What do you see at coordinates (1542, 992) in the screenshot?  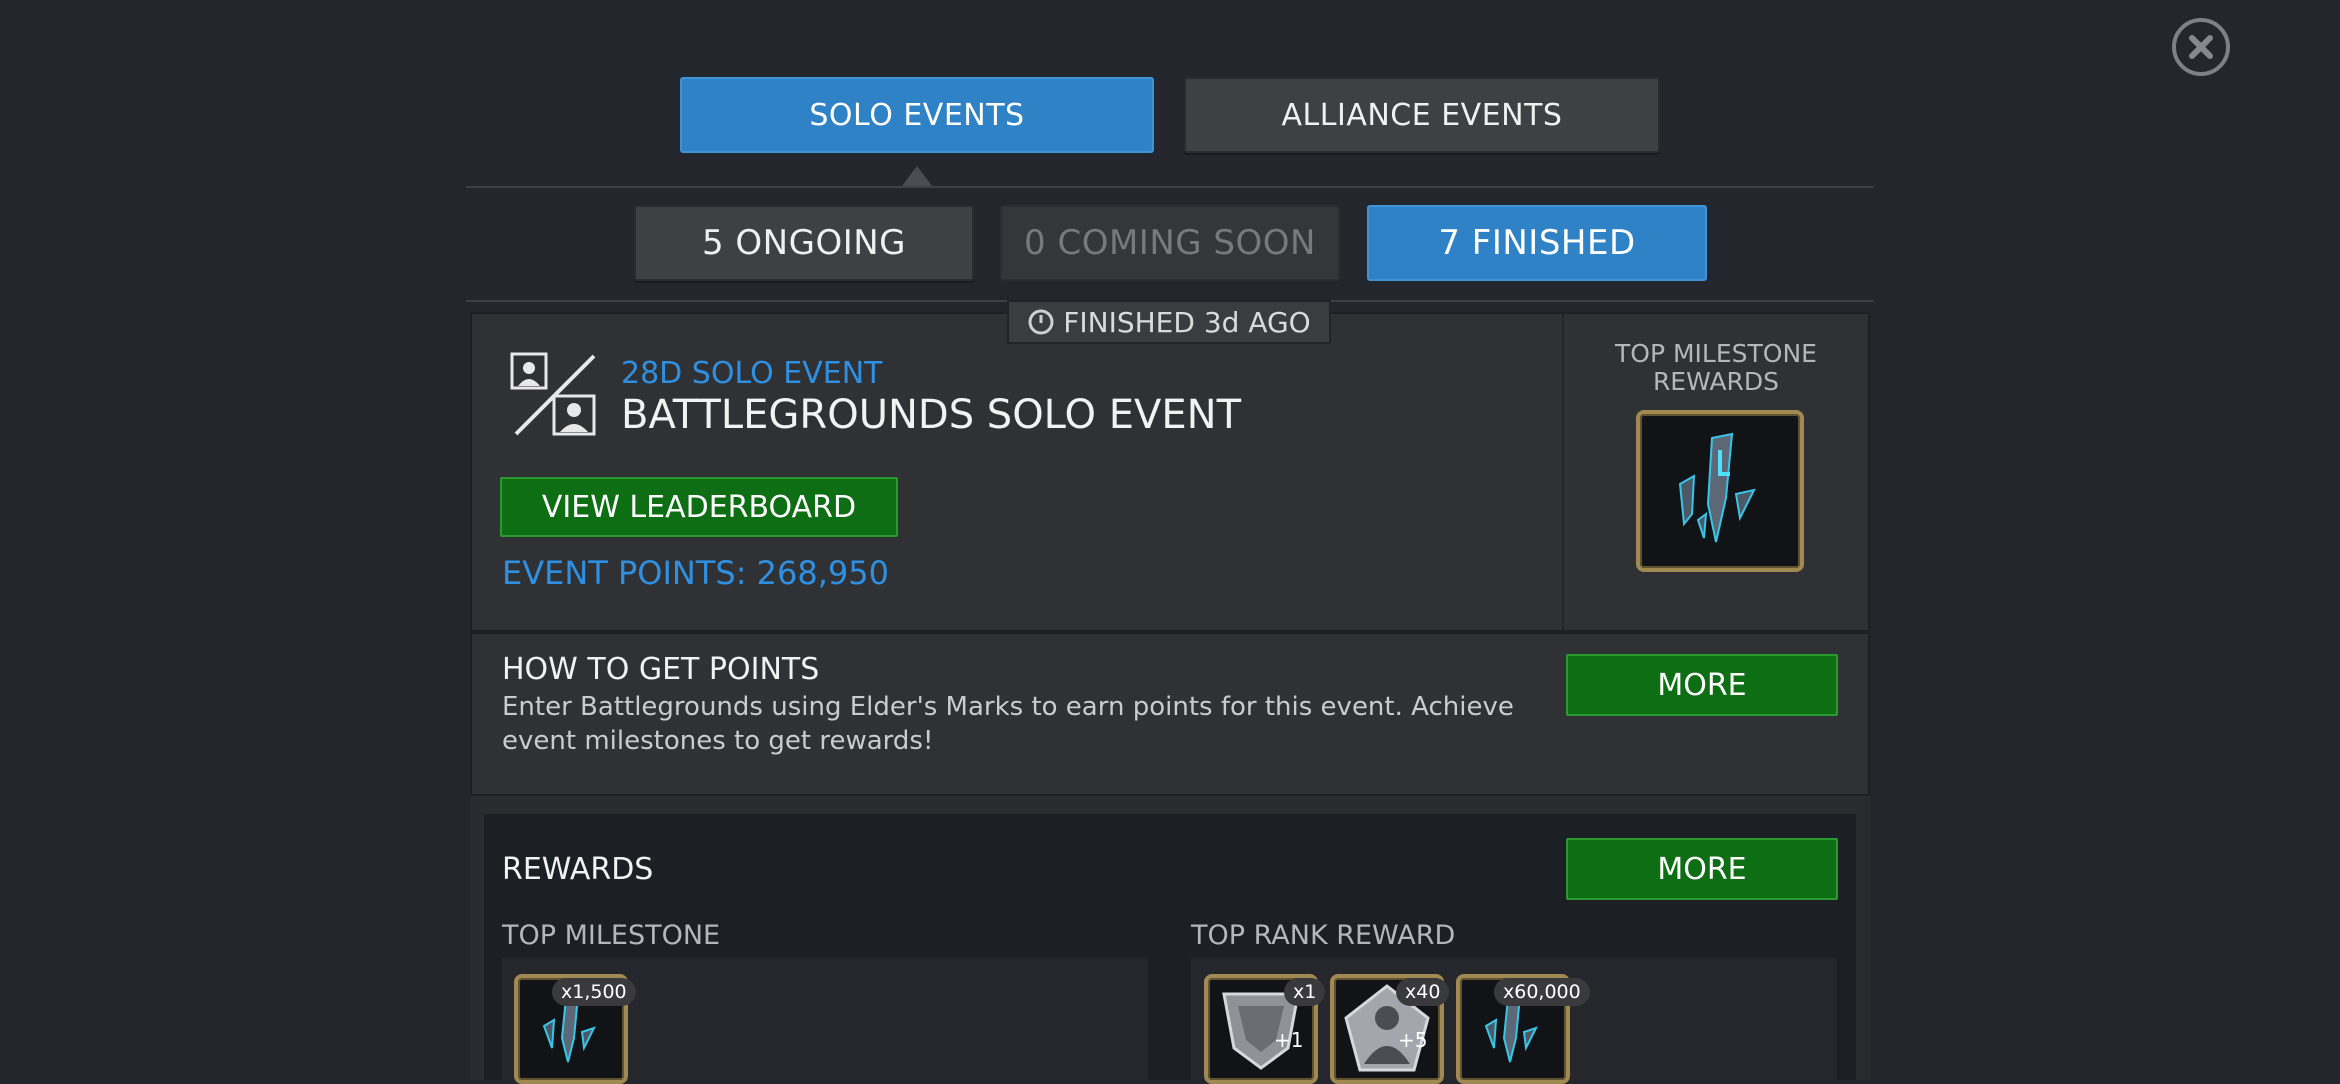 I see `rank-quantity: x60,000` at bounding box center [1542, 992].